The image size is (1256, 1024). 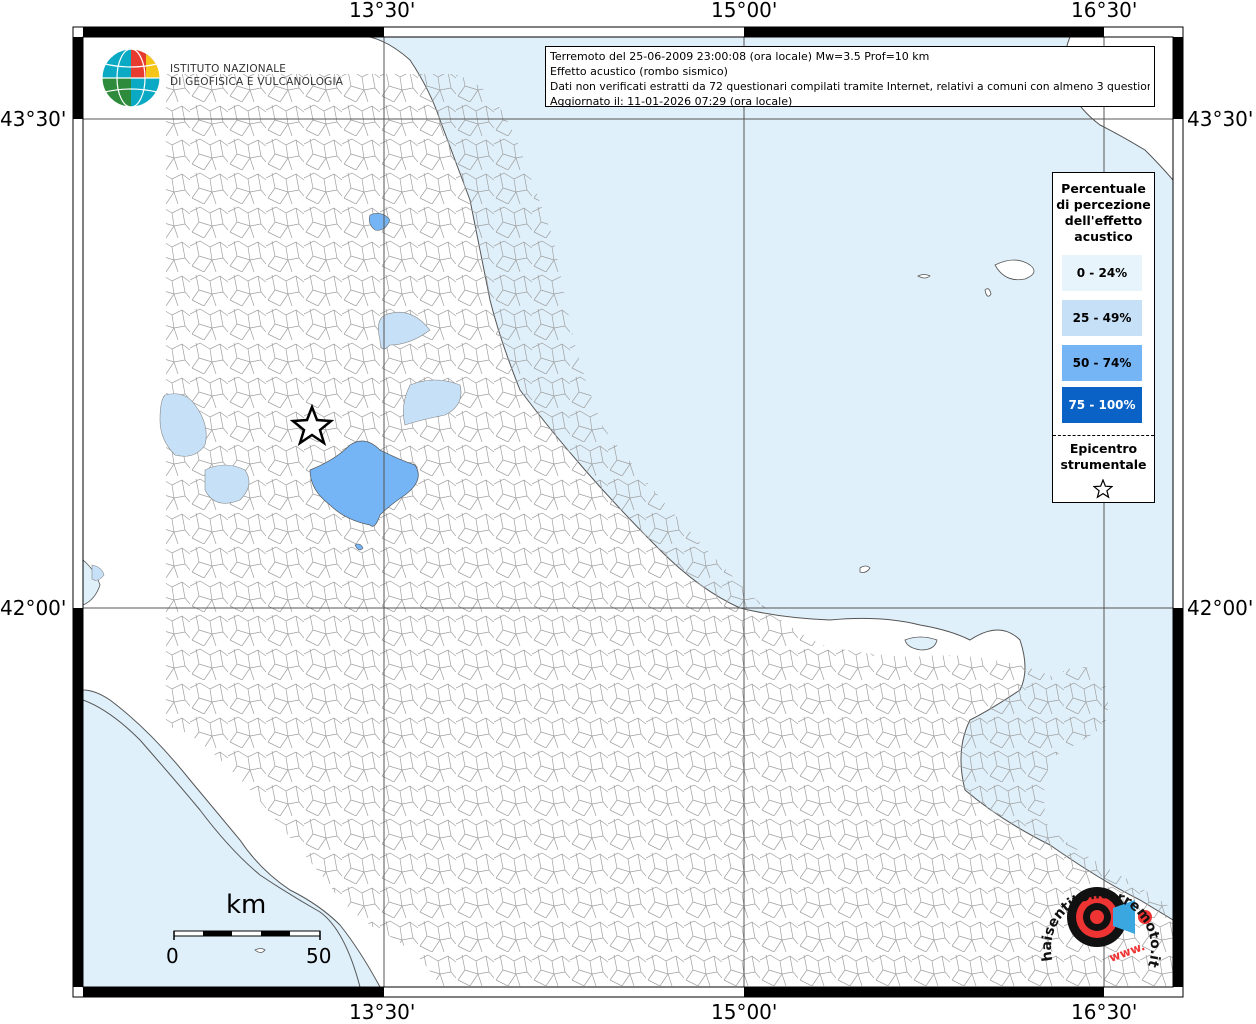 I want to click on top-label-1500: 15°00', so click(x=744, y=11).